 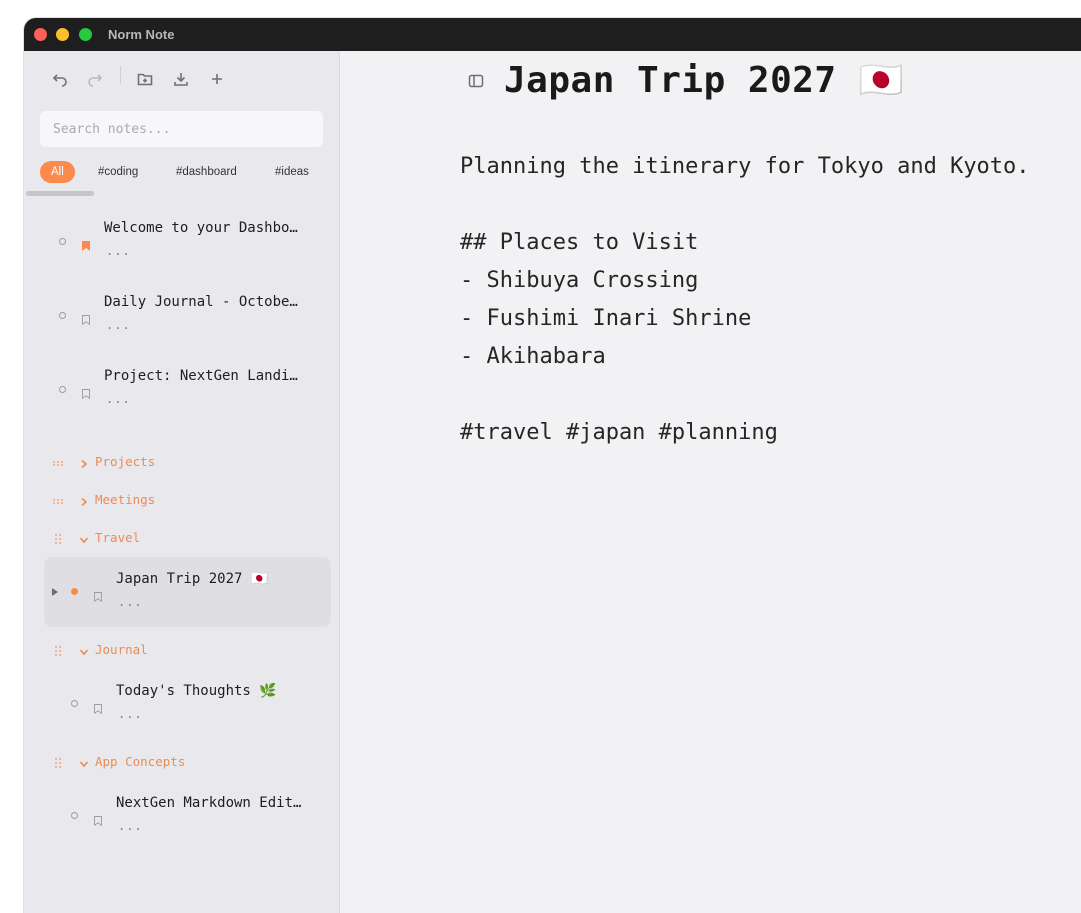 What do you see at coordinates (141, 34) in the screenshot?
I see `app-title: Norm Note` at bounding box center [141, 34].